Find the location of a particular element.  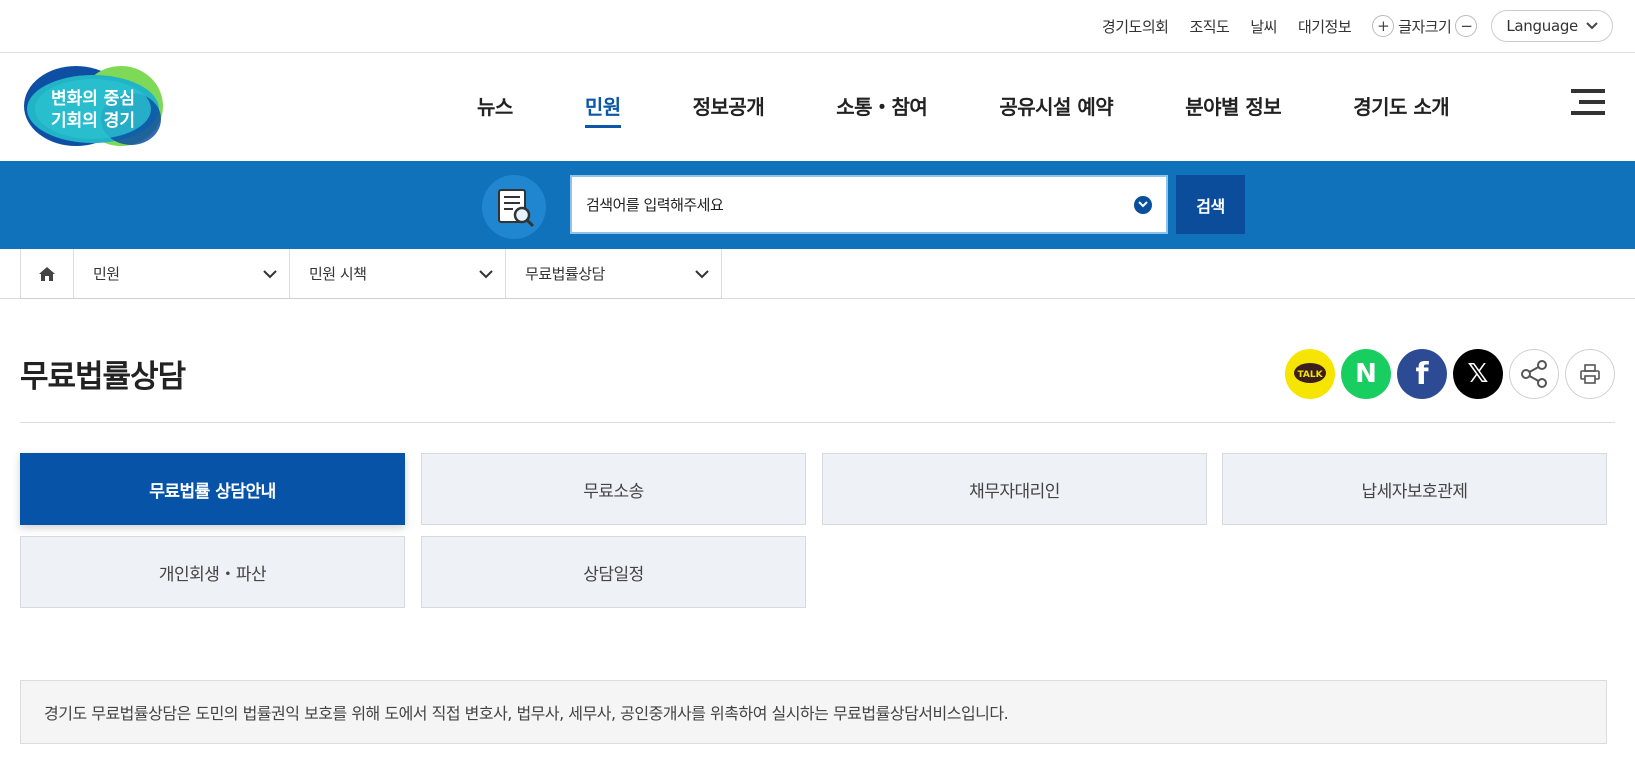

x-share-button: 𝕏 is located at coordinates (1478, 374).